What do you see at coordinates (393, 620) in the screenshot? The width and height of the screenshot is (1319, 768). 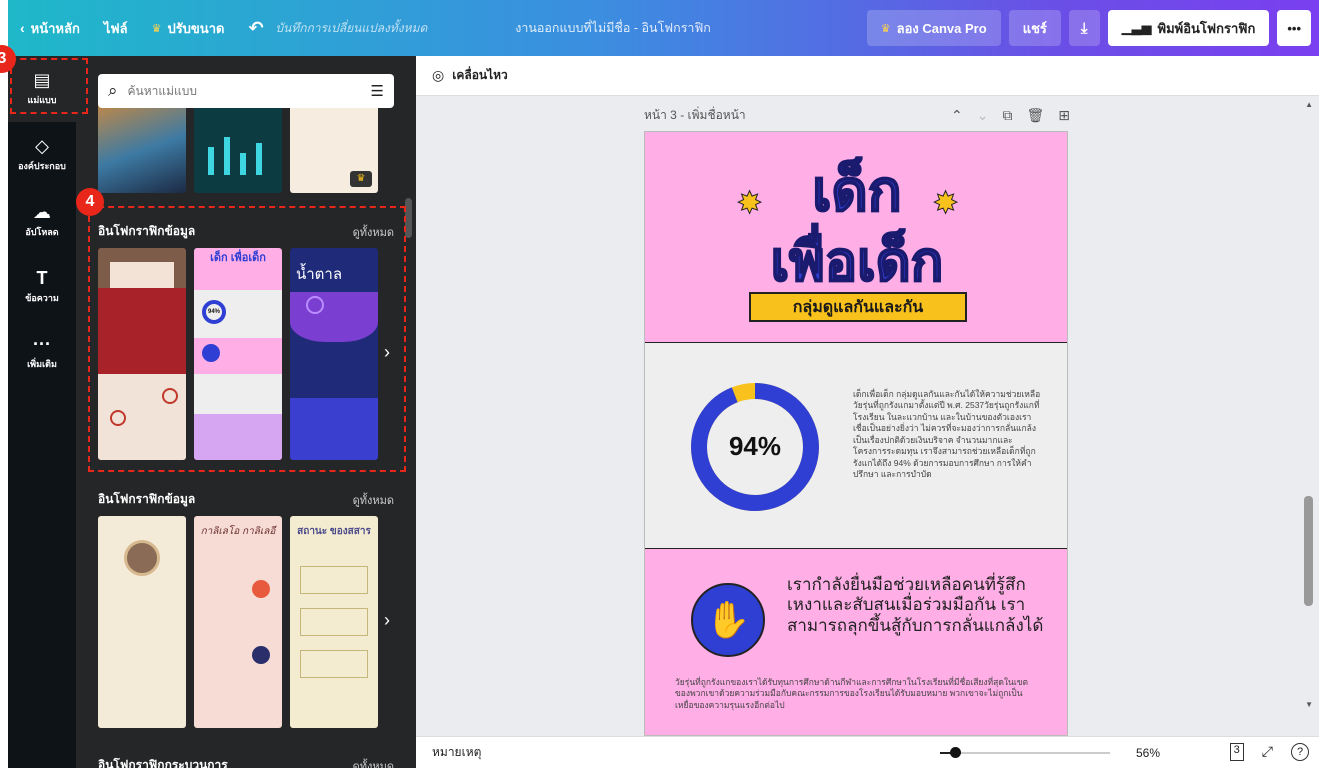 I see `carousel-next-icon: ›` at bounding box center [393, 620].